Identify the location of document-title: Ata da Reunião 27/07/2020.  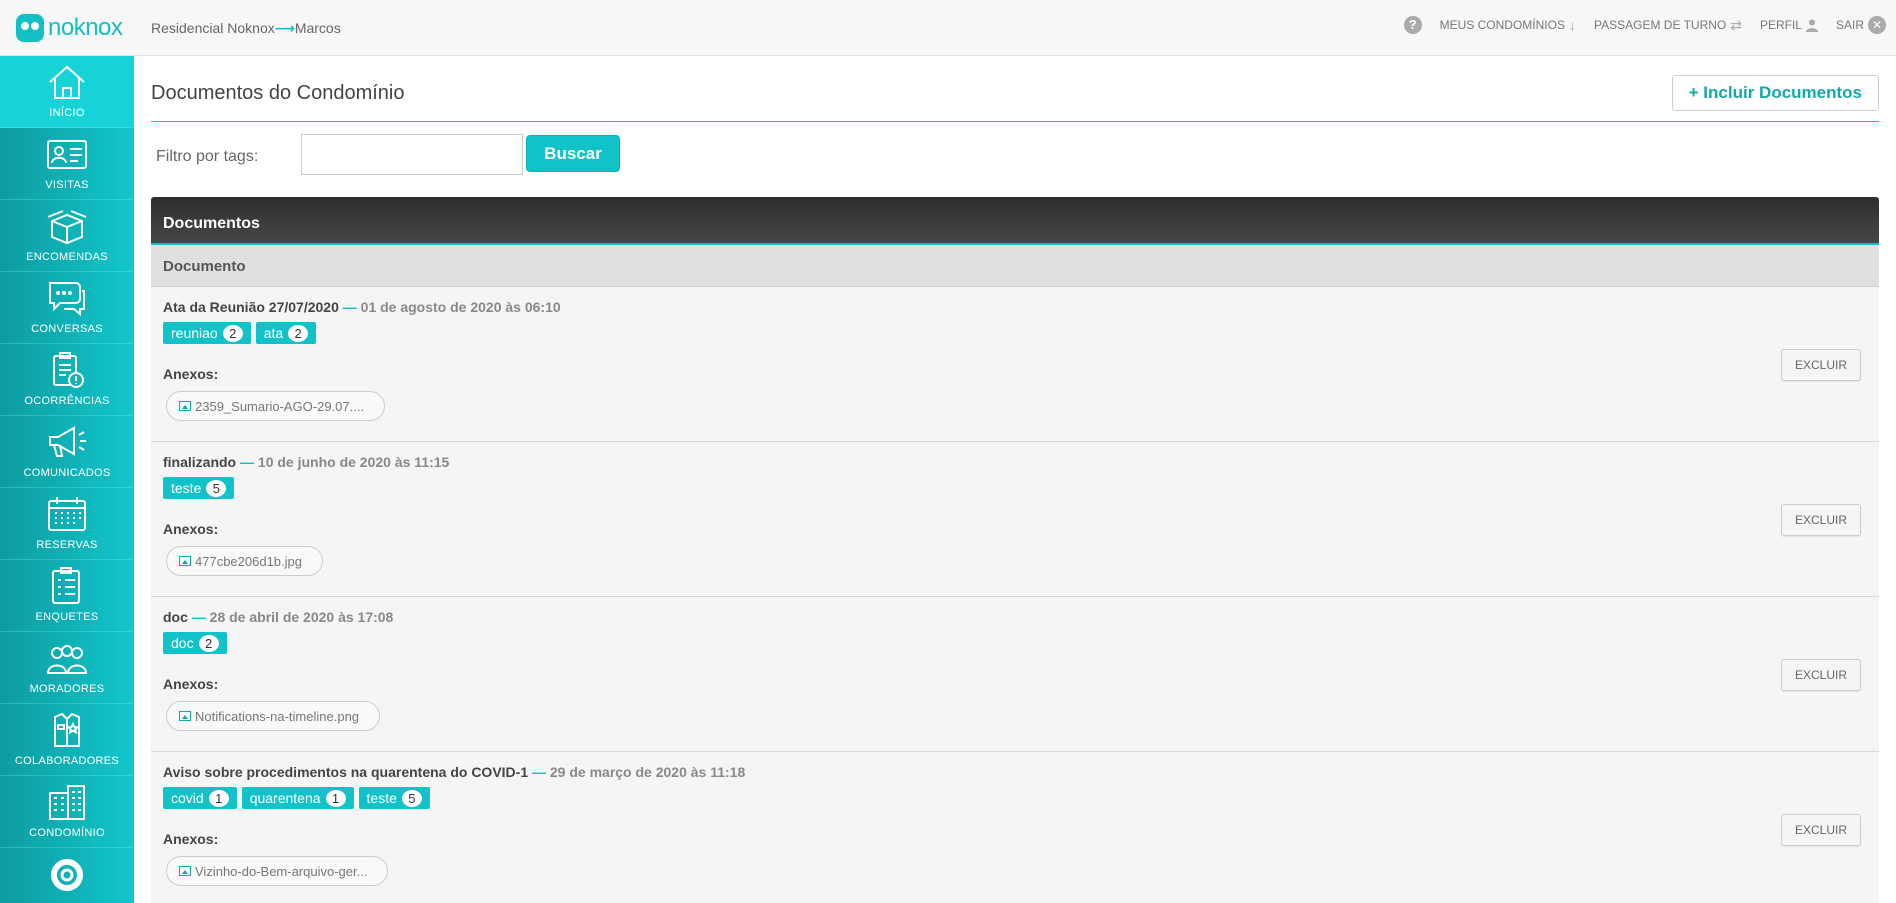
(251, 307).